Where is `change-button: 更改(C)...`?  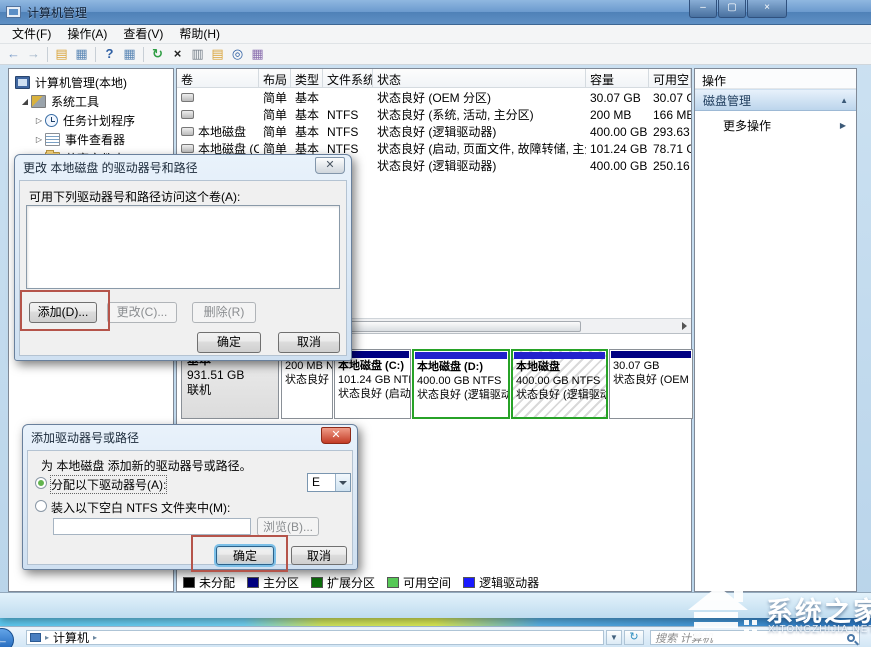
change-button: 更改(C)... is located at coordinates (142, 312).